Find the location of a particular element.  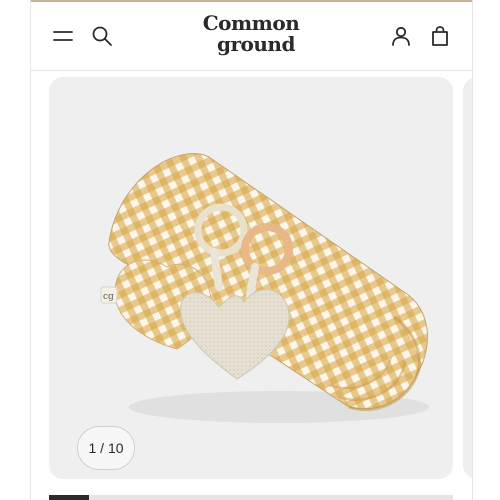

search-icon is located at coordinates (102, 36).